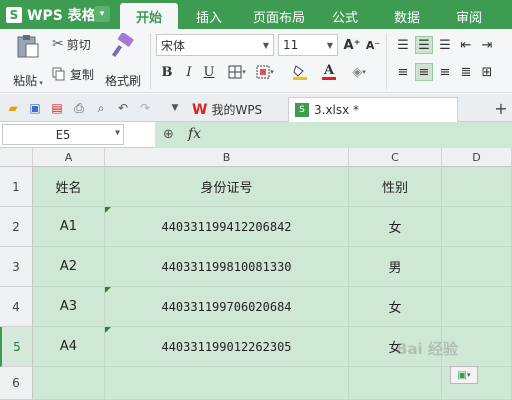 The width and height of the screenshot is (512, 400). I want to click on cell-c4: 女, so click(395, 307).